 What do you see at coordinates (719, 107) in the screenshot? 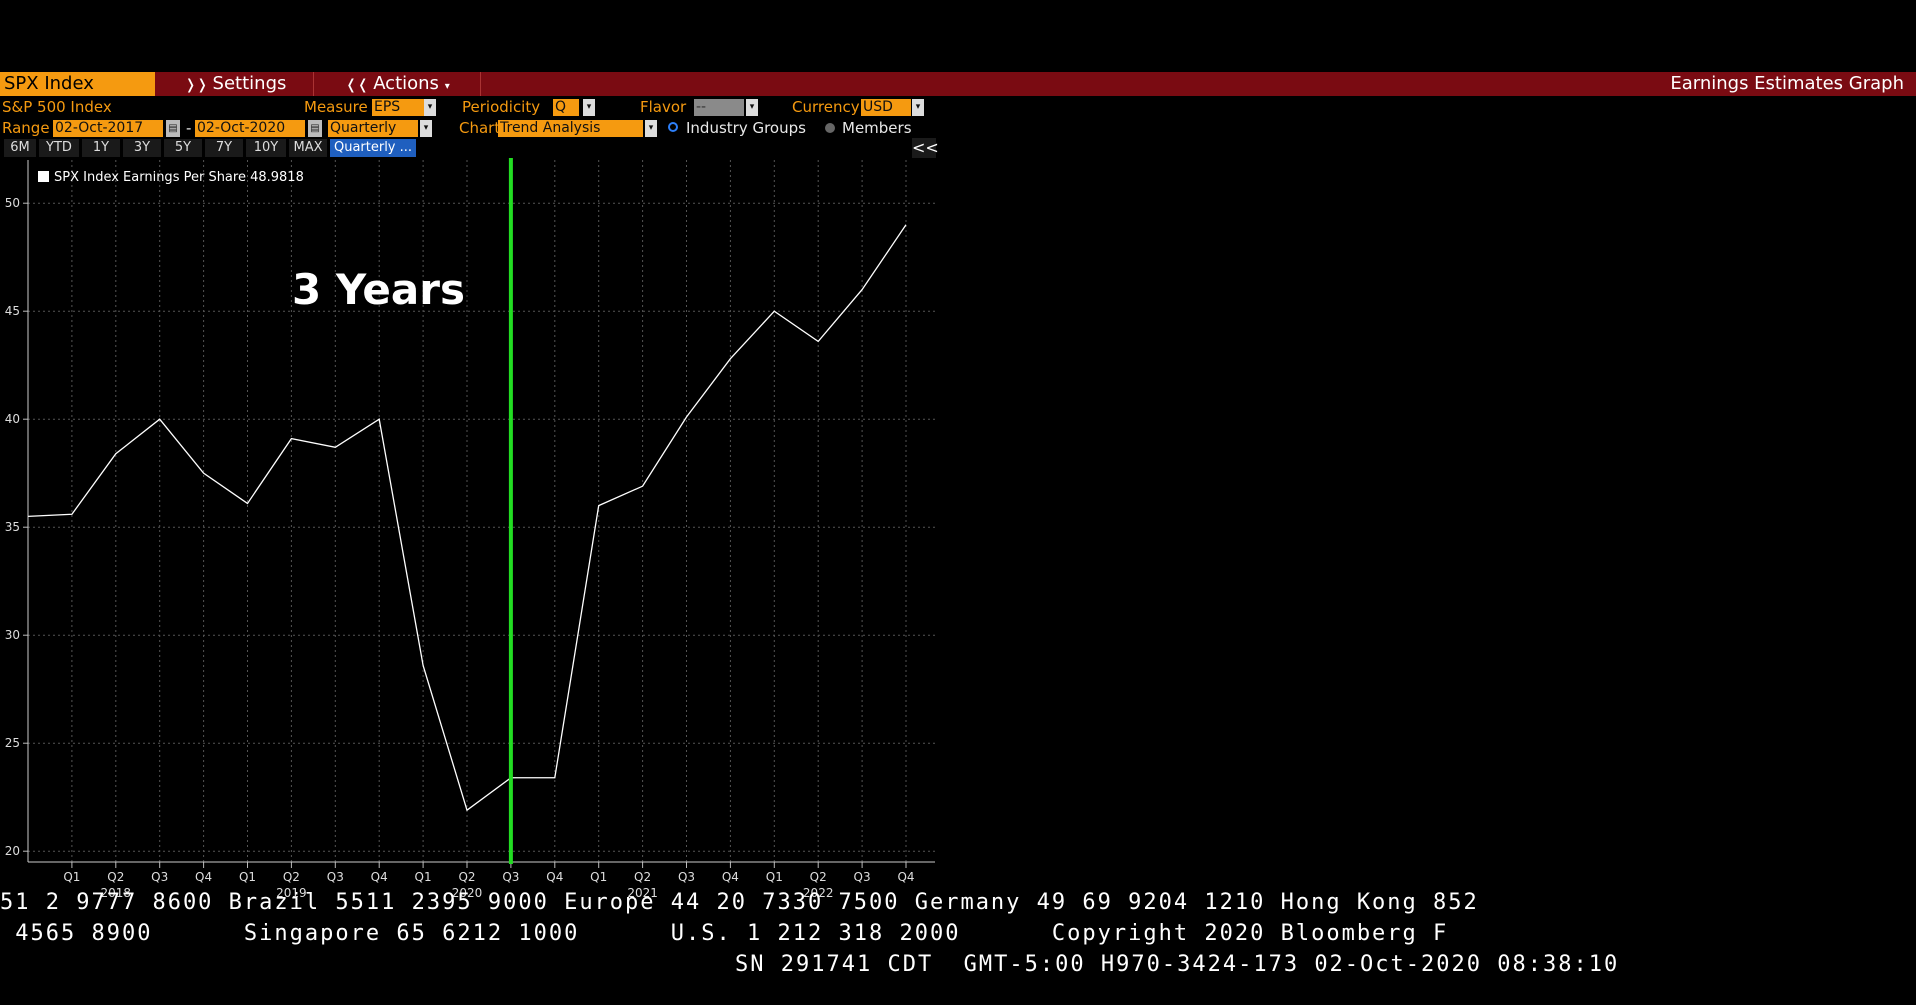
I see `flavor-select: --` at bounding box center [719, 107].